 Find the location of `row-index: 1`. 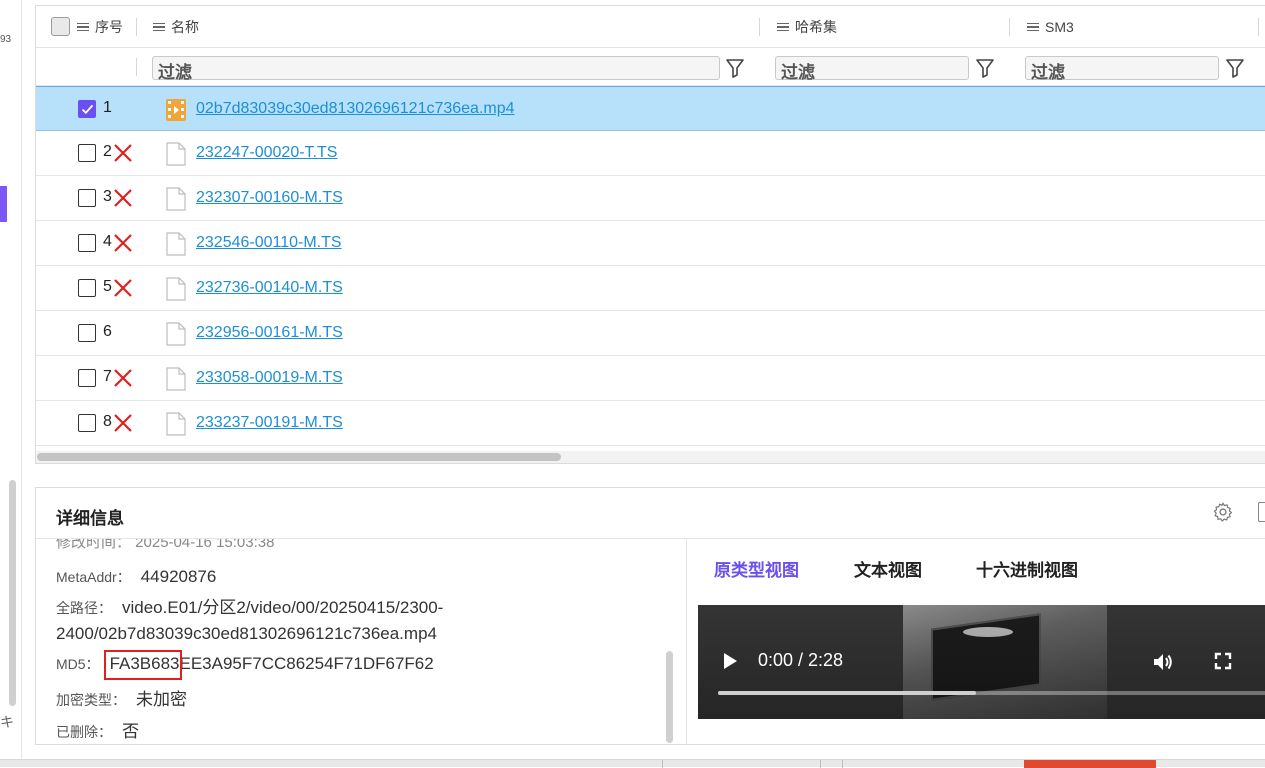

row-index: 1 is located at coordinates (107, 107).